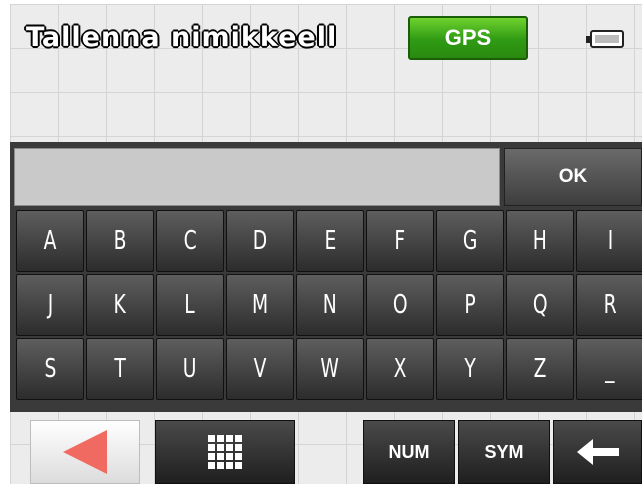 Image resolution: width=642 pixels, height=484 pixels. I want to click on sym-button: SYM, so click(504, 452).